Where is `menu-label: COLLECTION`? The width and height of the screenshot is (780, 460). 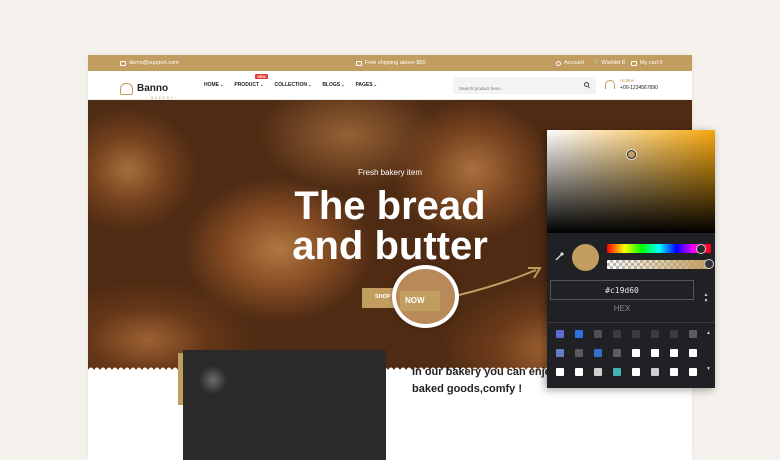
menu-label: COLLECTION is located at coordinates (290, 85).